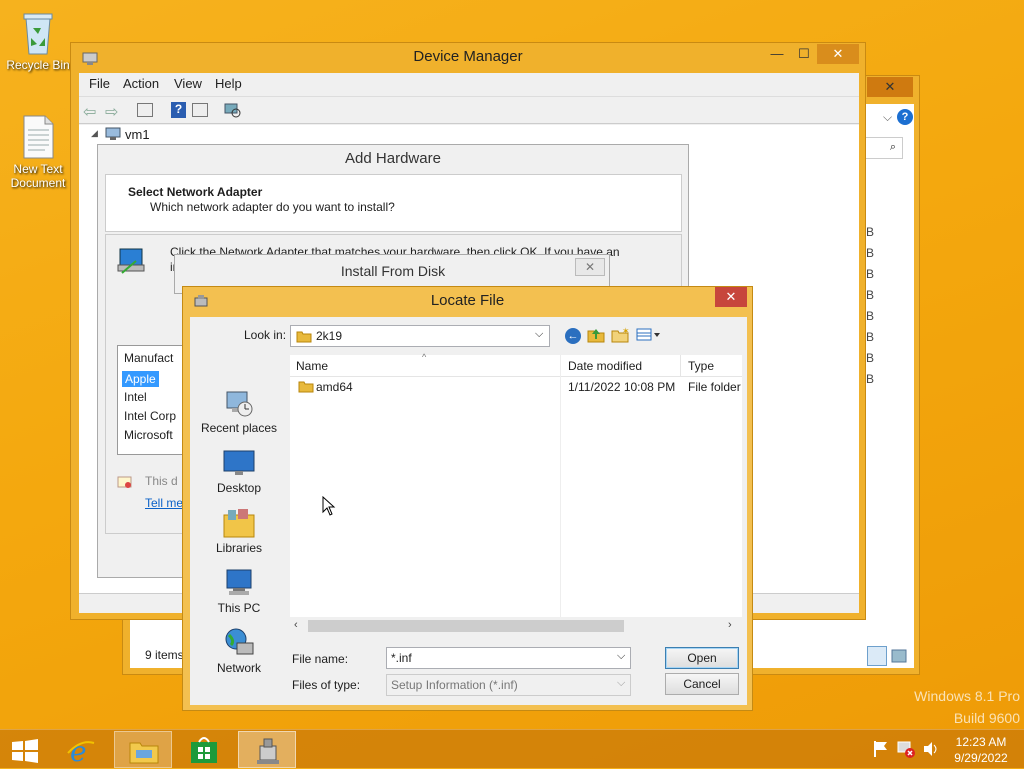  What do you see at coordinates (238, 668) in the screenshot?
I see `place-label: Network` at bounding box center [238, 668].